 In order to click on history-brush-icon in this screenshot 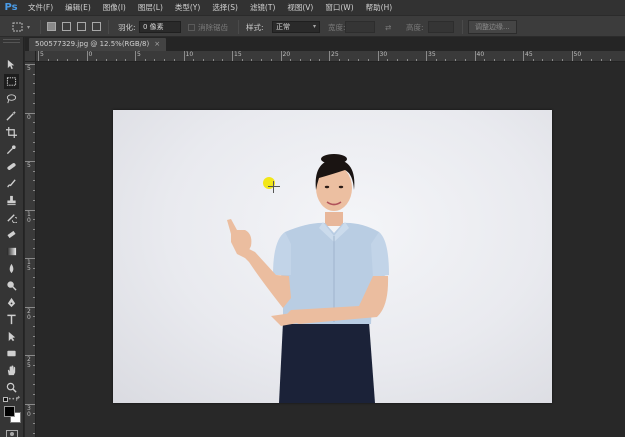, I will do `click(11, 217)`.